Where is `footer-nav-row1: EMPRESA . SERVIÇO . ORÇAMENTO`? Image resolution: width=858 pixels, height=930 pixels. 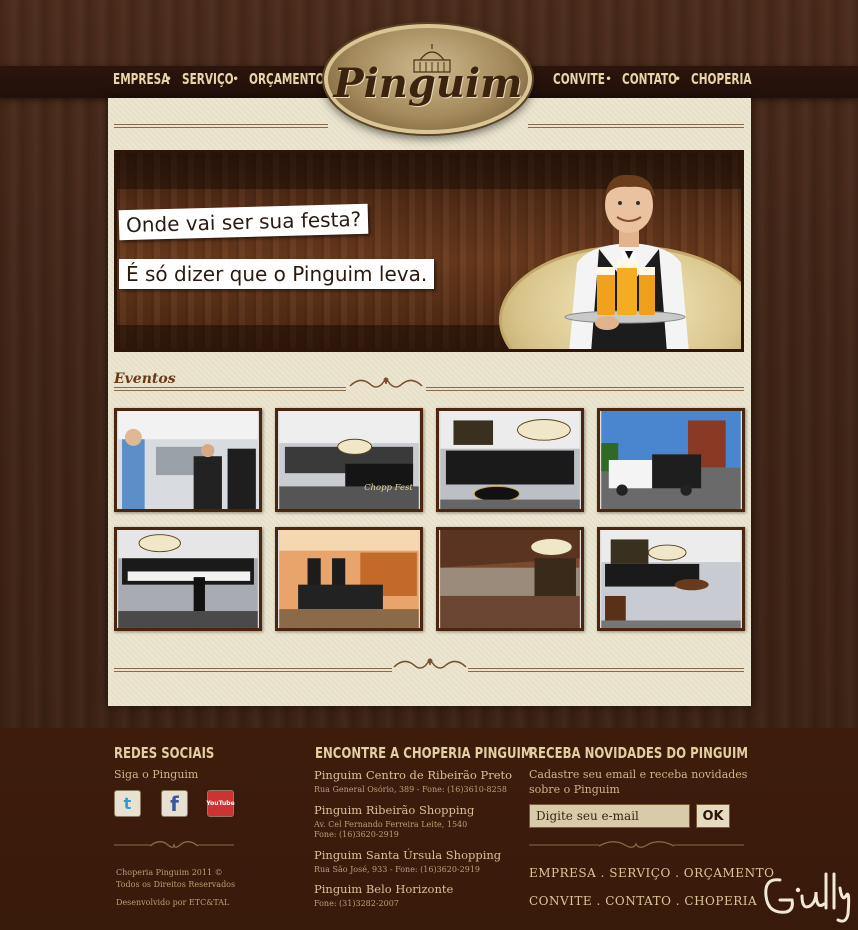
footer-nav-row1: EMPRESA . SERVIÇO . ORÇAMENTO is located at coordinates (651, 873).